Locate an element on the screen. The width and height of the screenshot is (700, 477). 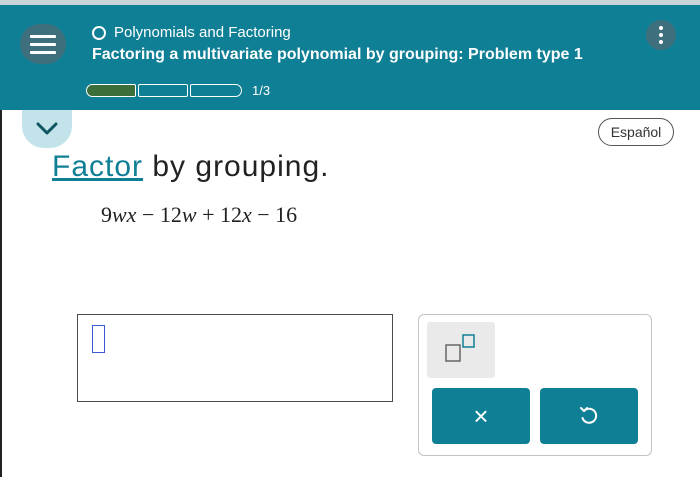
language-toggle-button: Español is located at coordinates (636, 132).